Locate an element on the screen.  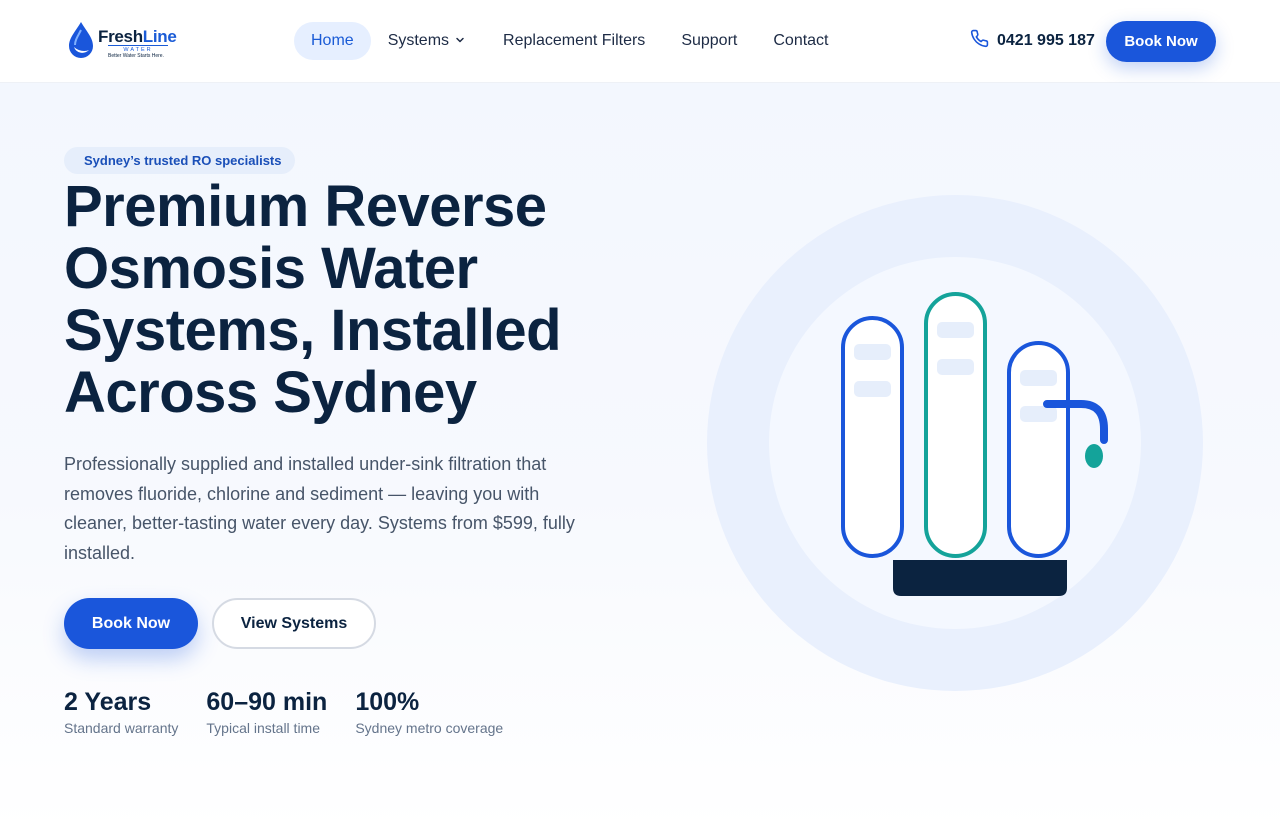
brand-name: FreshLine is located at coordinates (137, 36).